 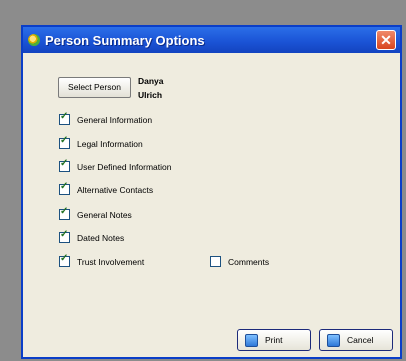 I want to click on option-label: General Notes, so click(x=104, y=214).